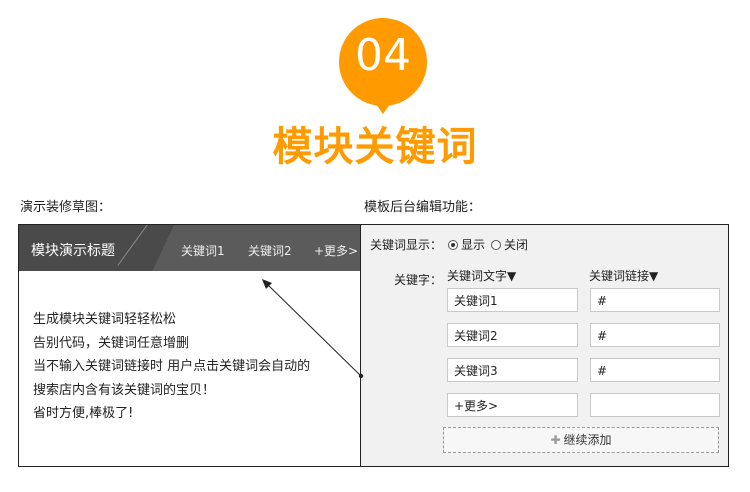  I want to click on description-line: 当不输入关键词链接时 用户点击关键词会自动的, so click(172, 366).